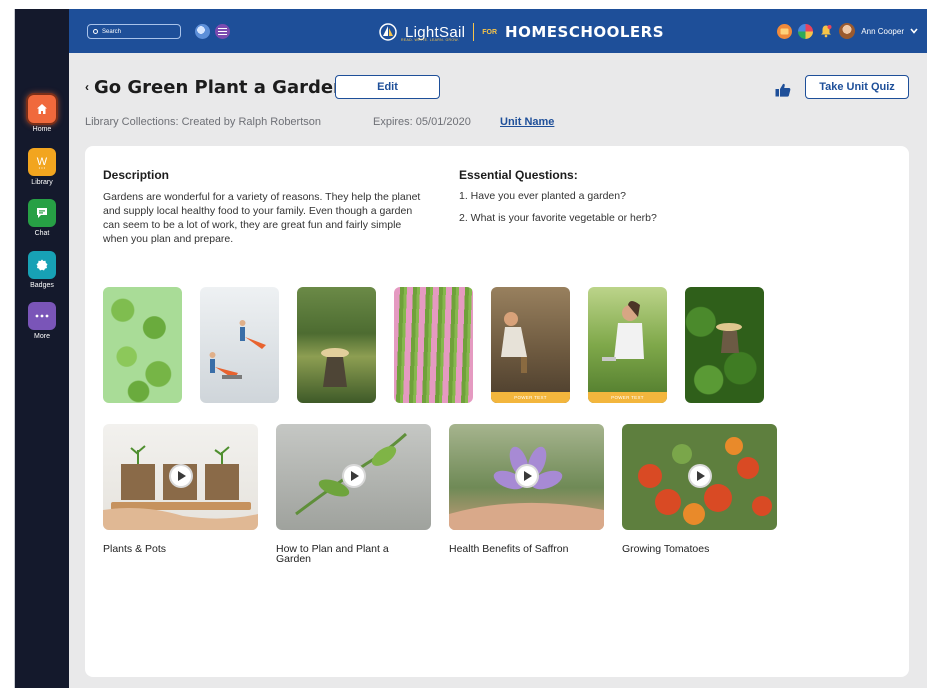  What do you see at coordinates (42, 233) in the screenshot?
I see `sidebar-item-label: Chat` at bounding box center [42, 233].